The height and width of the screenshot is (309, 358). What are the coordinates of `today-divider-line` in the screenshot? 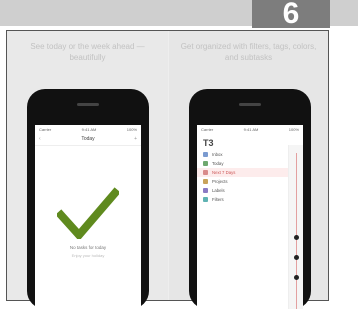 It's located at (296, 231).